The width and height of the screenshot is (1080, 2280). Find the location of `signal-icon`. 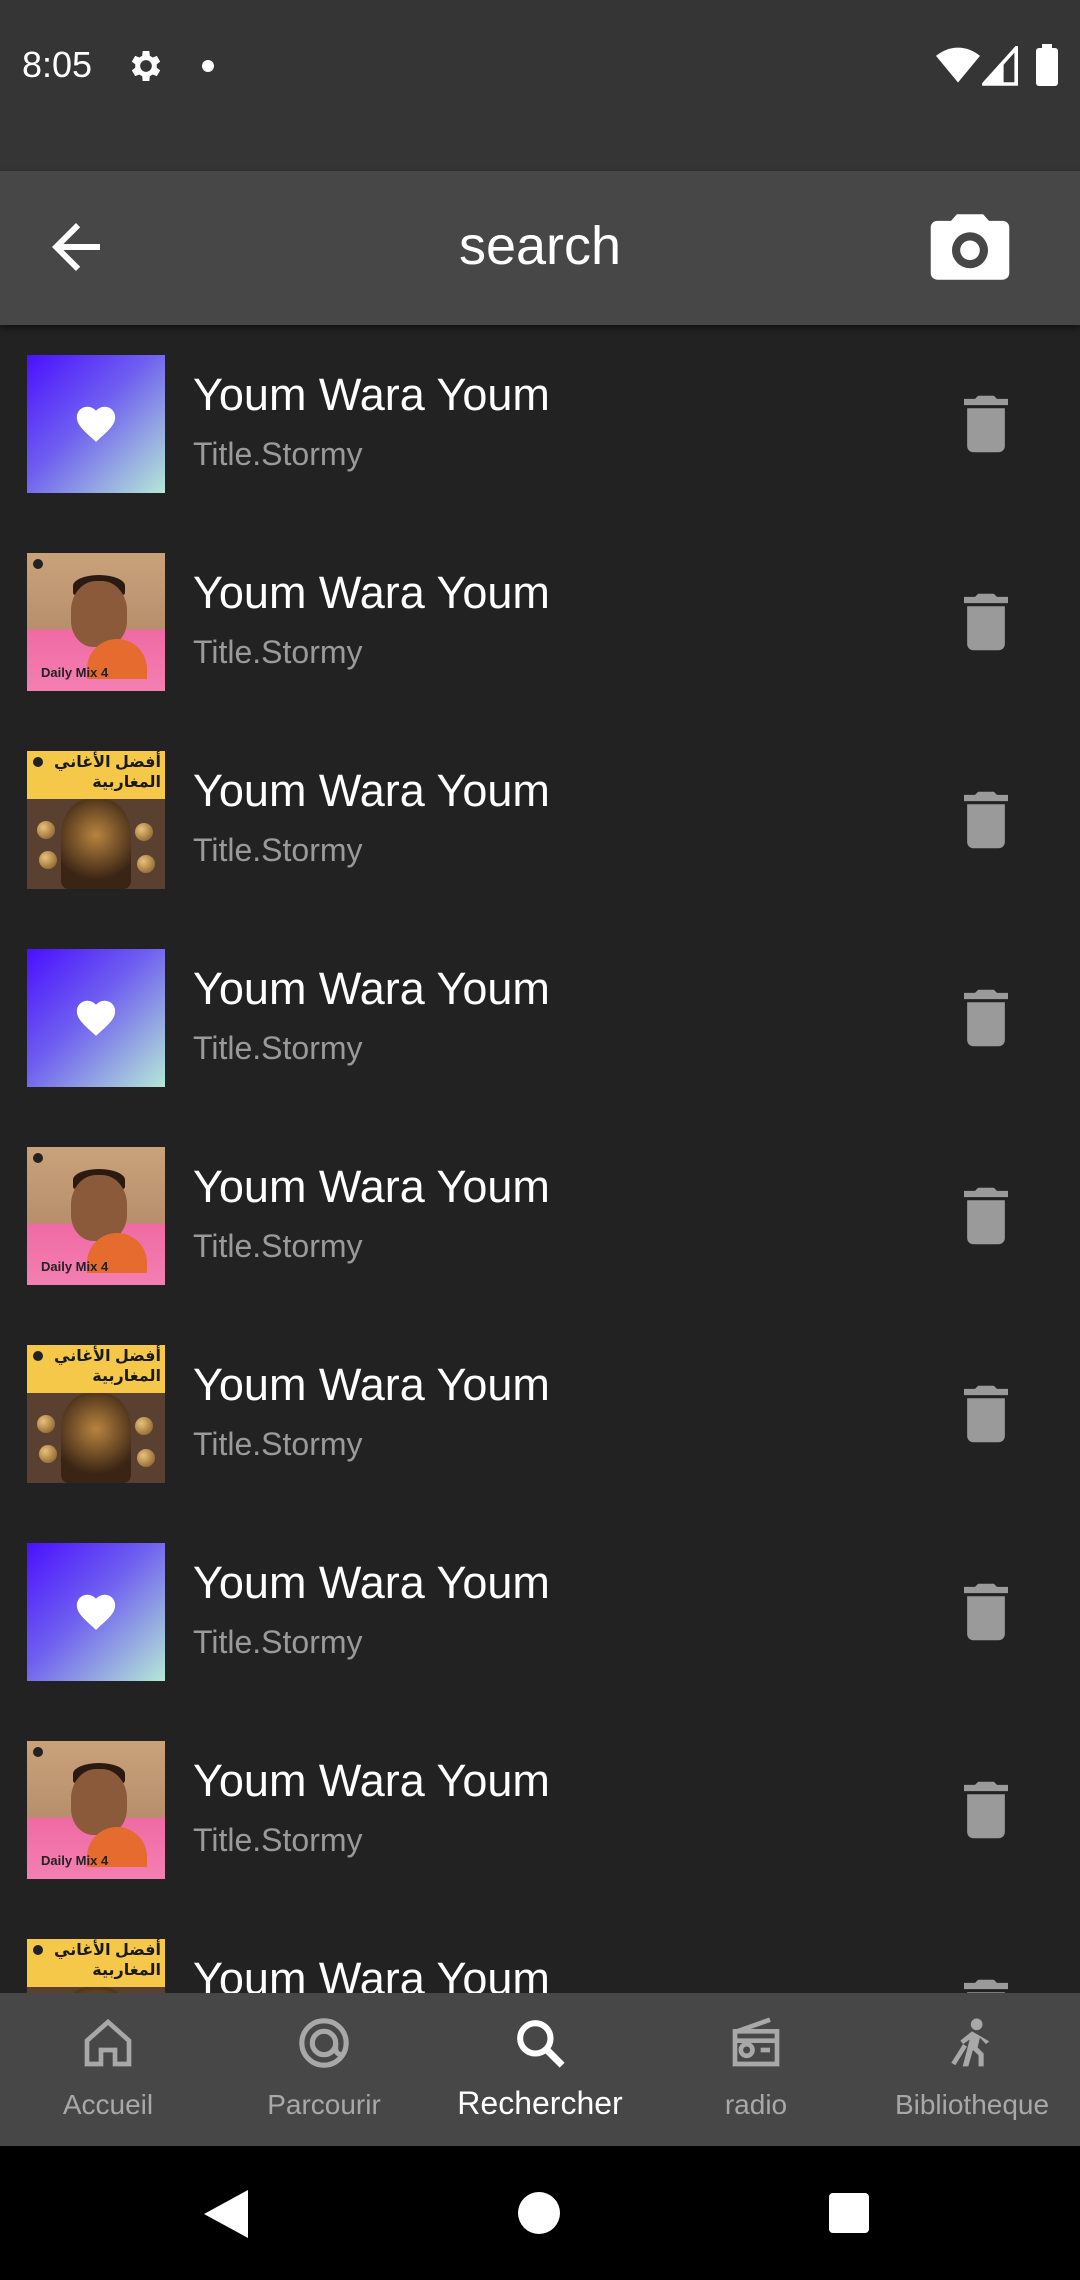

signal-icon is located at coordinates (1000, 66).